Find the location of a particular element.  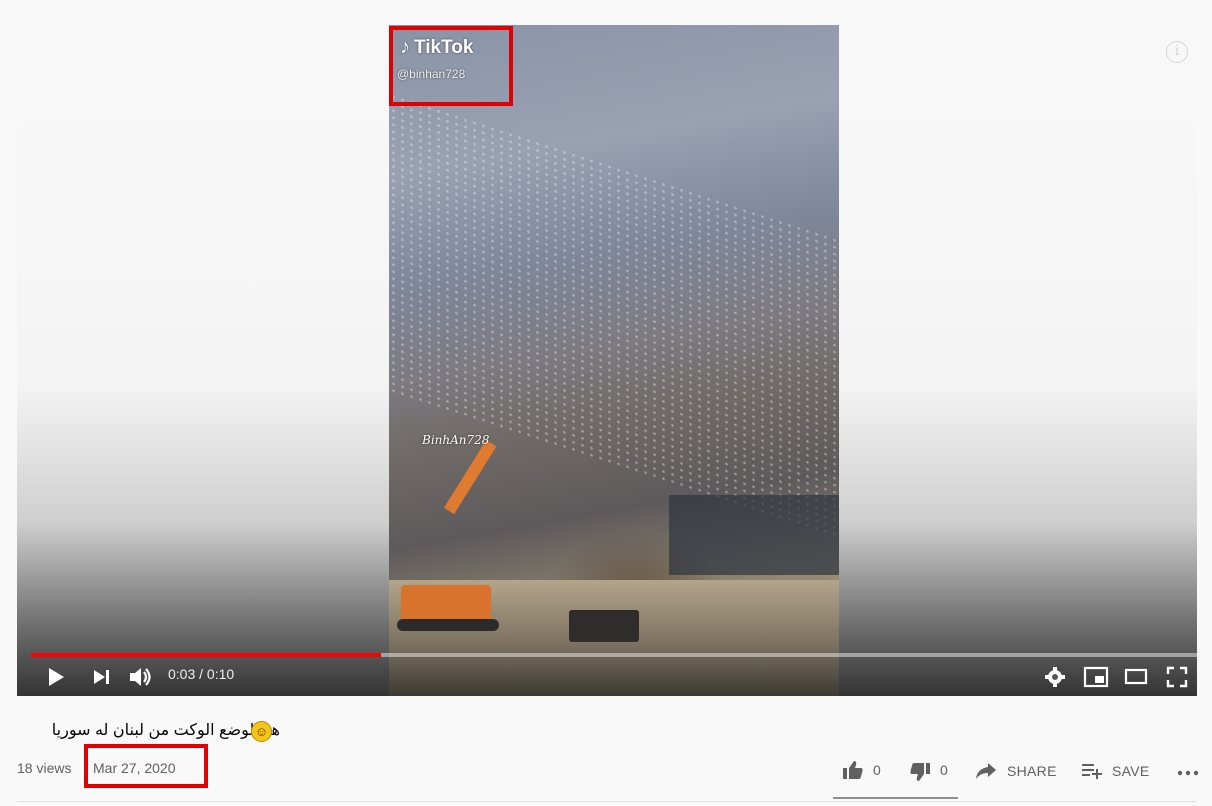

video-scene-pit is located at coordinates (754, 535).